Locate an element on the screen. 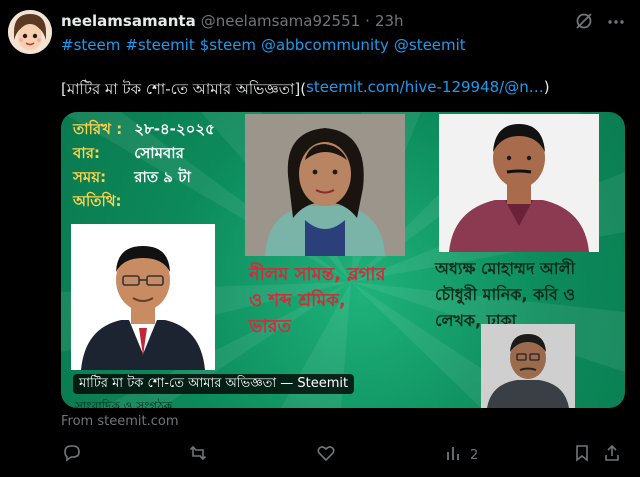 The height and width of the screenshot is (477, 640). link-source: From steemit.com is located at coordinates (119, 421).